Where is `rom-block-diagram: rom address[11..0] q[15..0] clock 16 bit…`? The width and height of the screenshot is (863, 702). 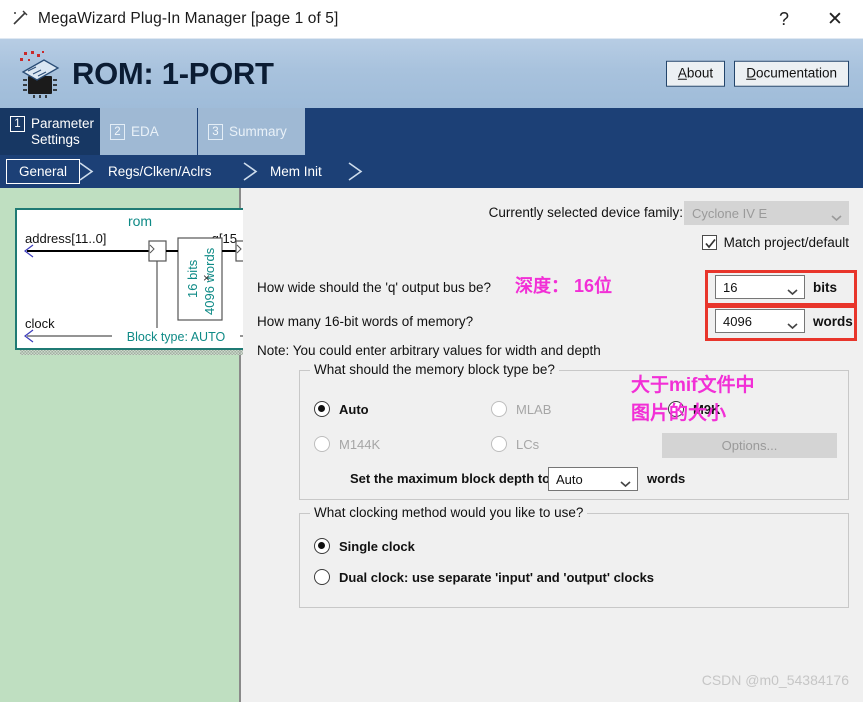 rom-block-diagram: rom address[11..0] q[15..0] clock 16 bit… is located at coordinates (140, 279).